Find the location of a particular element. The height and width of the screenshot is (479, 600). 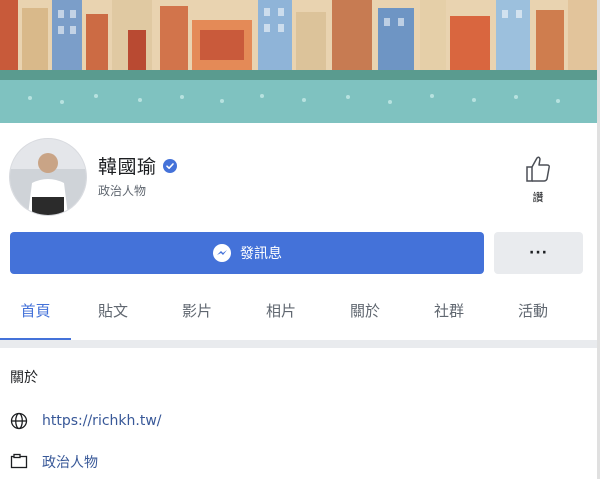

globe-icon is located at coordinates (19, 421).